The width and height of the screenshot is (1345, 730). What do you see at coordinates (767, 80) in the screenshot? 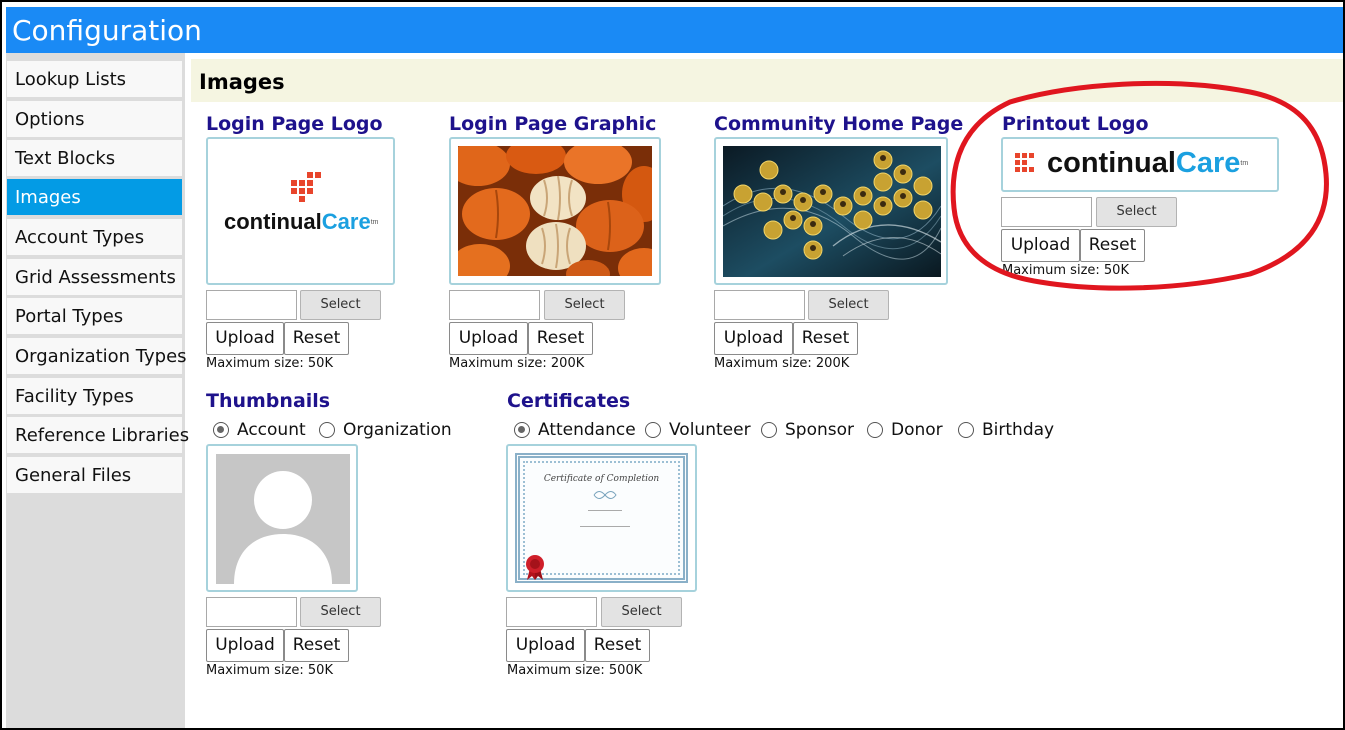
I see `section-title: Images` at bounding box center [767, 80].